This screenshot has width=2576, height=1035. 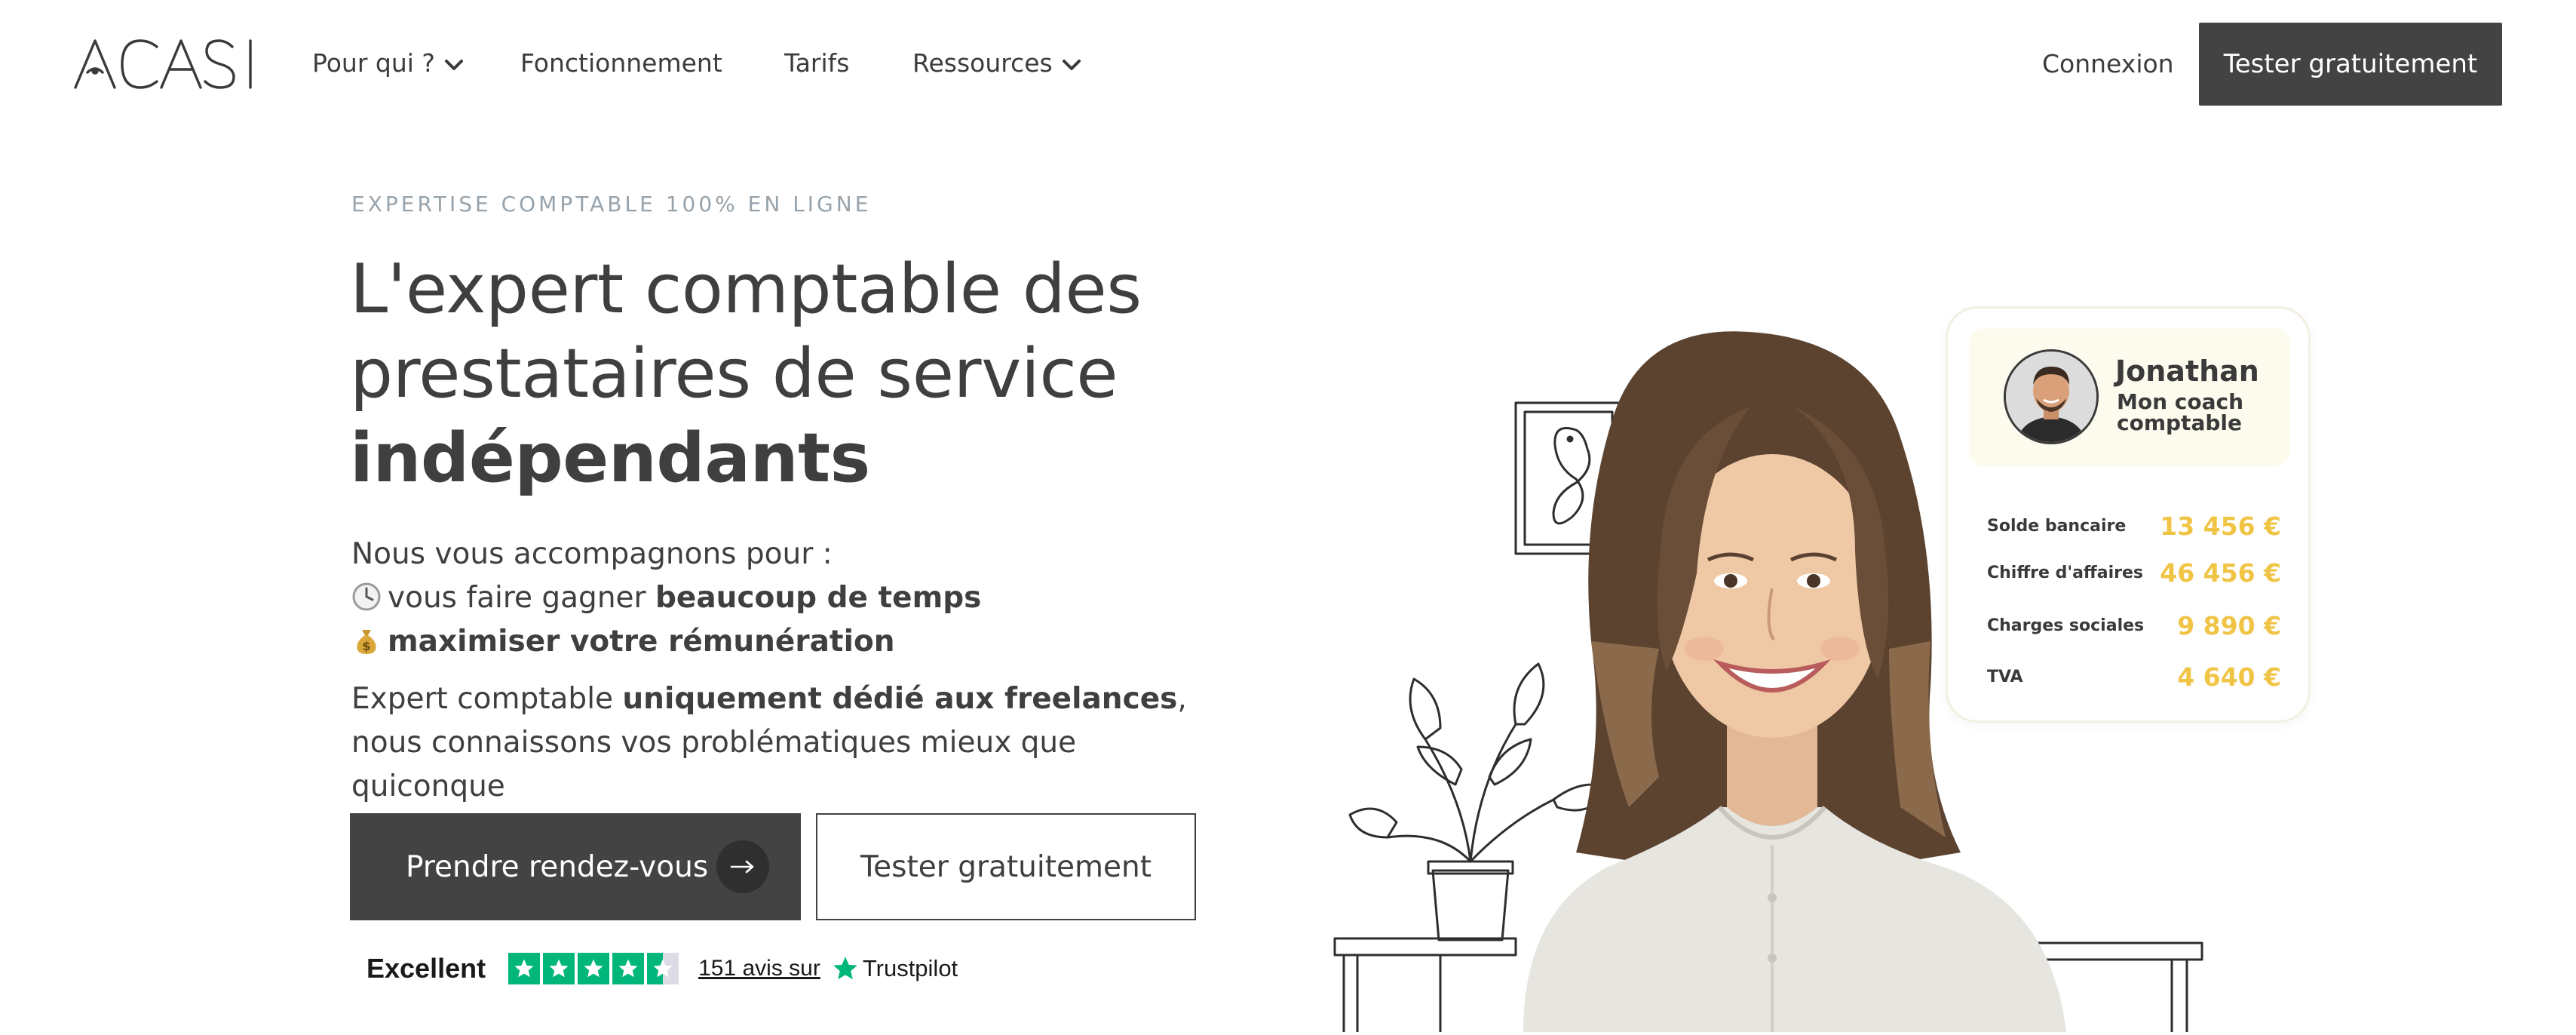 I want to click on metric-value: 9 890 €, so click(x=2229, y=625).